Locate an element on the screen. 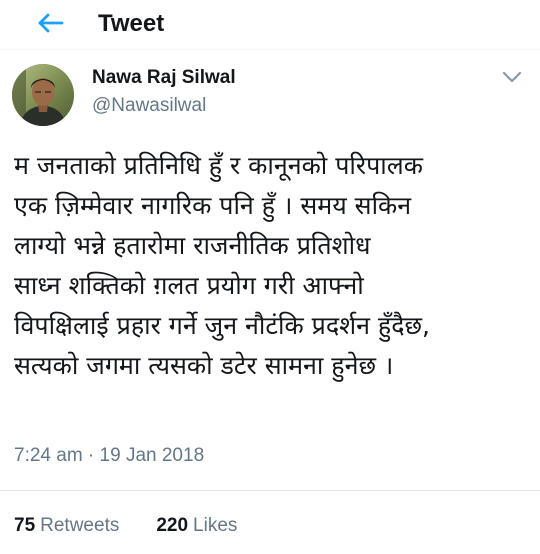 The height and width of the screenshot is (554, 540). likes-label: Likes is located at coordinates (215, 525).